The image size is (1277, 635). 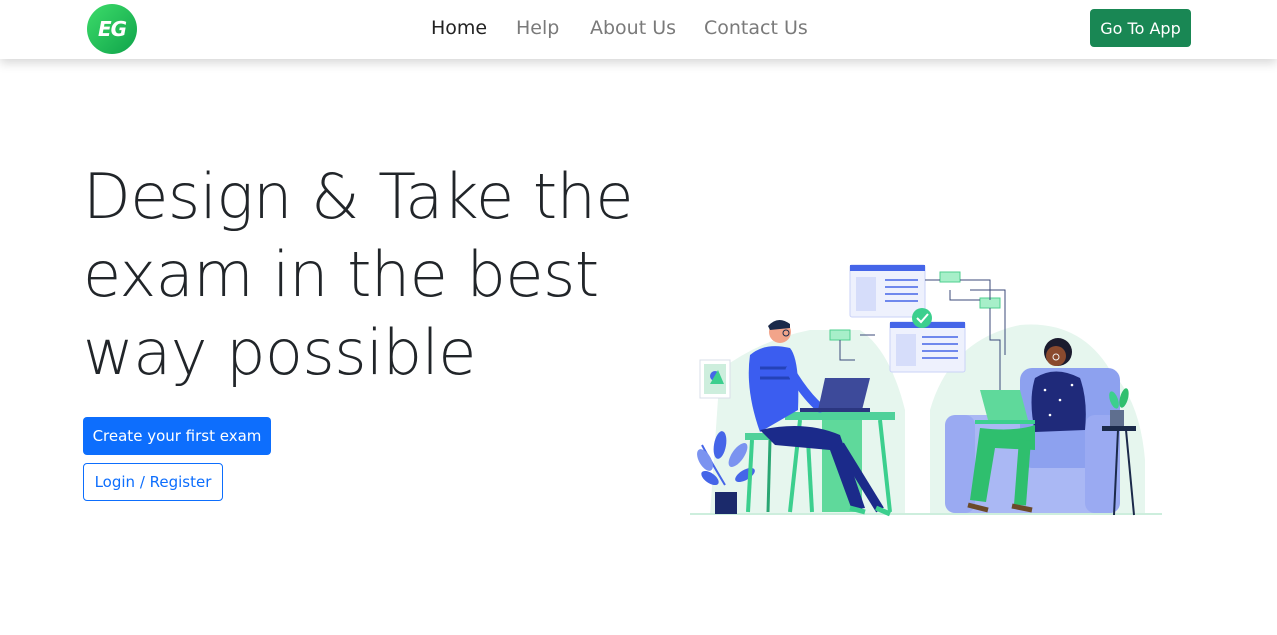 What do you see at coordinates (459, 28) in the screenshot?
I see `nav-home-link: Home` at bounding box center [459, 28].